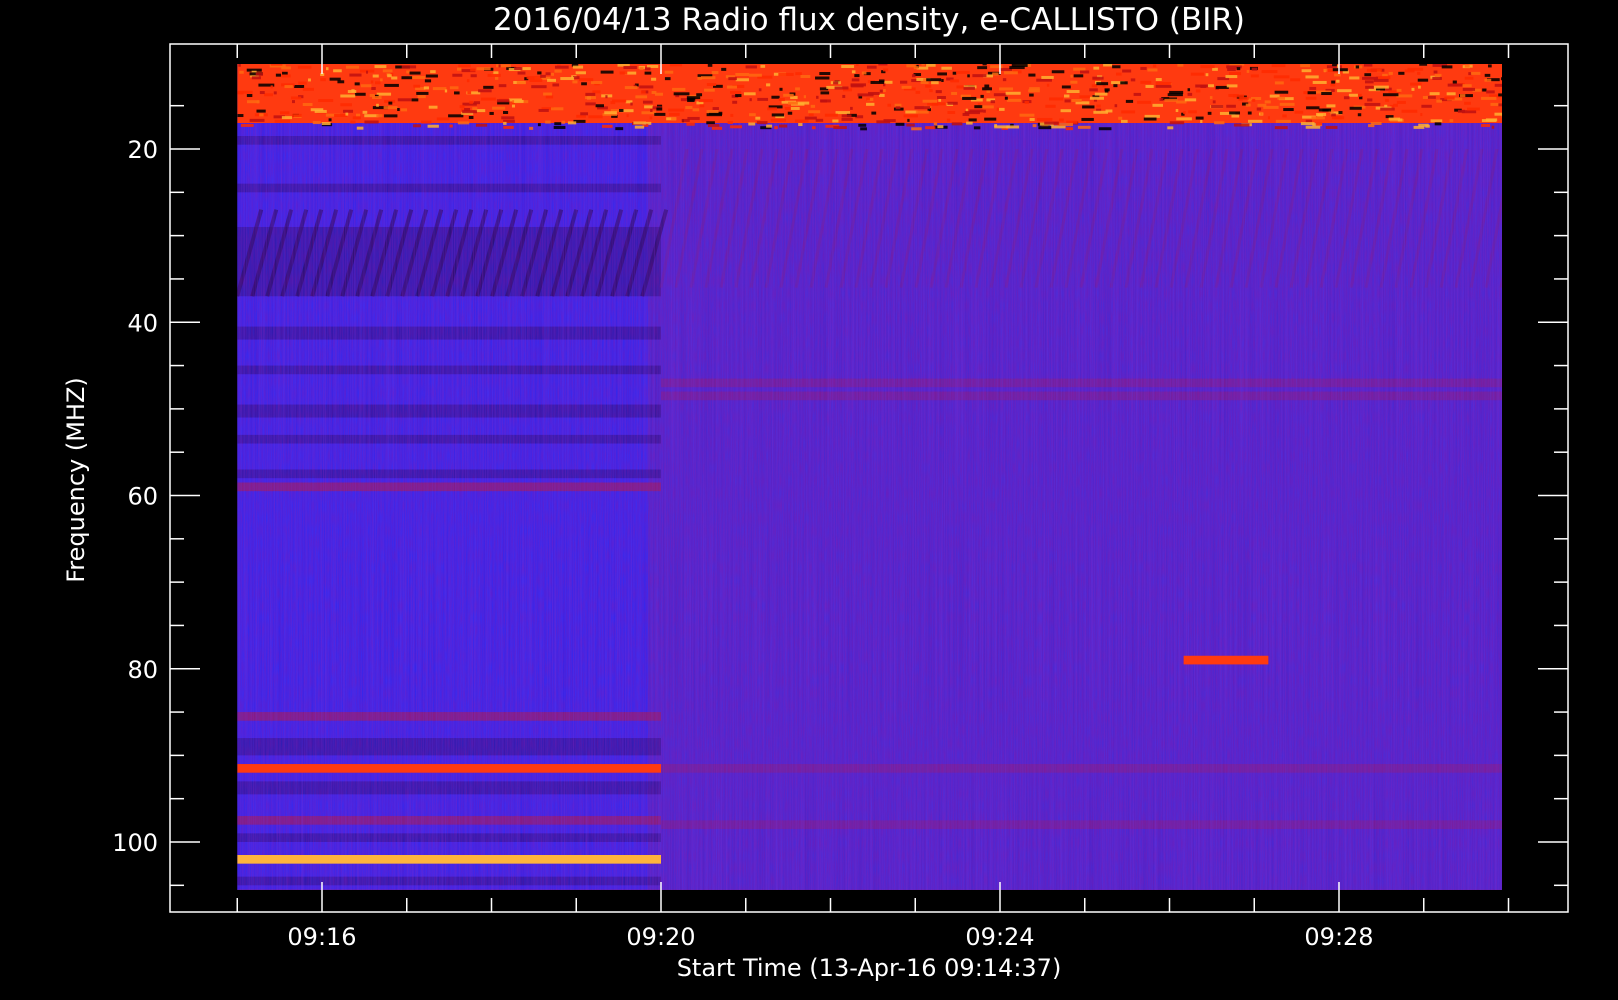 Image resolution: width=1618 pixels, height=1000 pixels. What do you see at coordinates (76, 480) in the screenshot?
I see `y-axis-label: Frequency (MHZ)` at bounding box center [76, 480].